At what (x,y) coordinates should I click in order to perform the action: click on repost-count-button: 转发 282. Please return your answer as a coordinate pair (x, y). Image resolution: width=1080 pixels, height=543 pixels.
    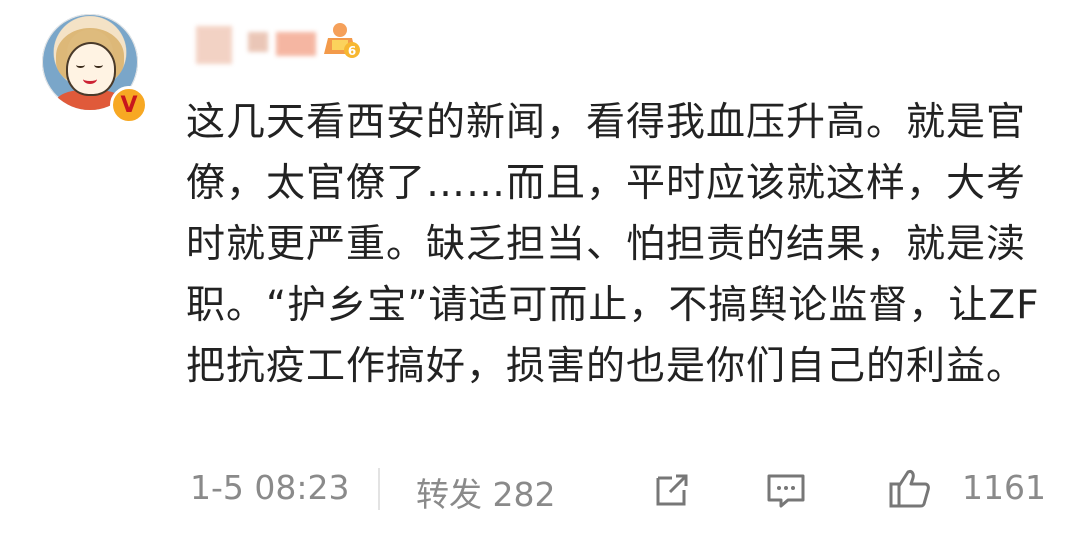
    Looking at the image, I should click on (485, 492).